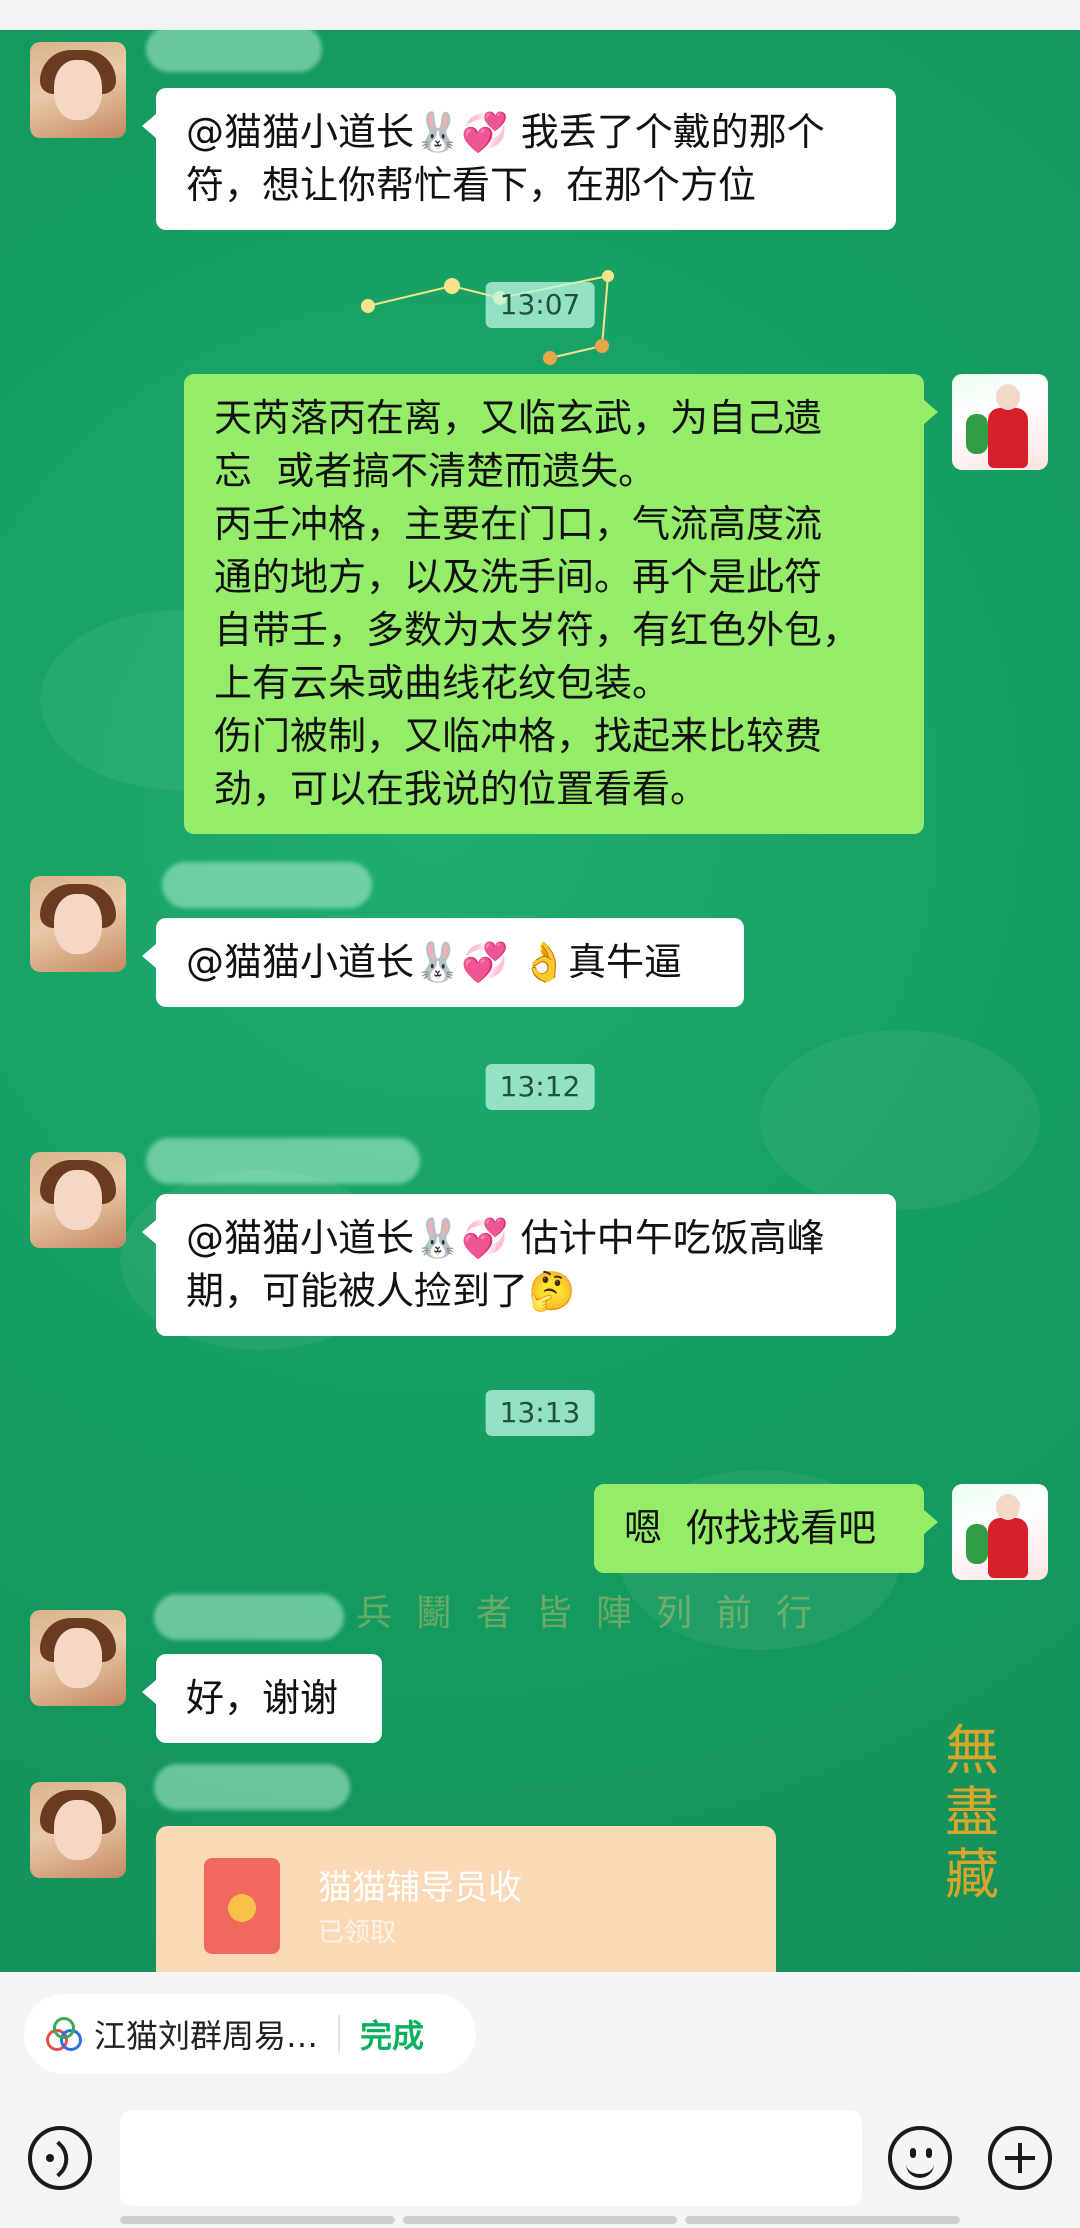 The image size is (1080, 2228). Describe the element at coordinates (505, 158) in the screenshot. I see `message-text: @猫猫小道长🐰💞 我丢了个戴的那个 符，想让你帮忙看下，在那个方位` at that location.